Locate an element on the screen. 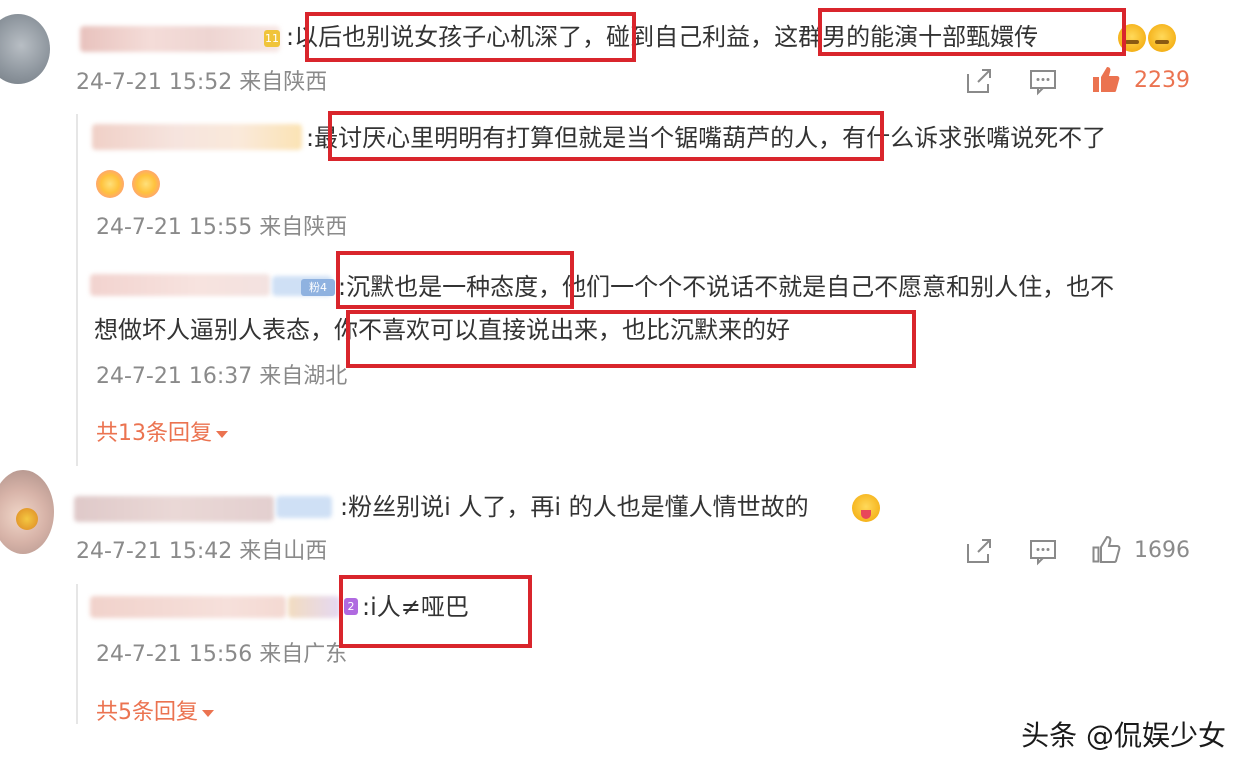  like-count: 1696 is located at coordinates (1162, 550).